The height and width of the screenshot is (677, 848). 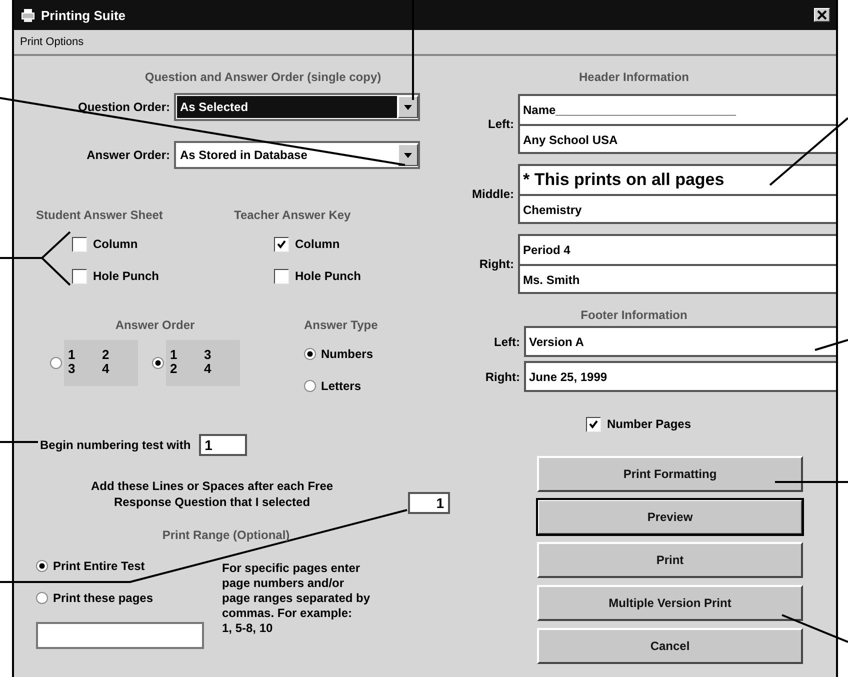 I want to click on input-field, so click(x=120, y=635).